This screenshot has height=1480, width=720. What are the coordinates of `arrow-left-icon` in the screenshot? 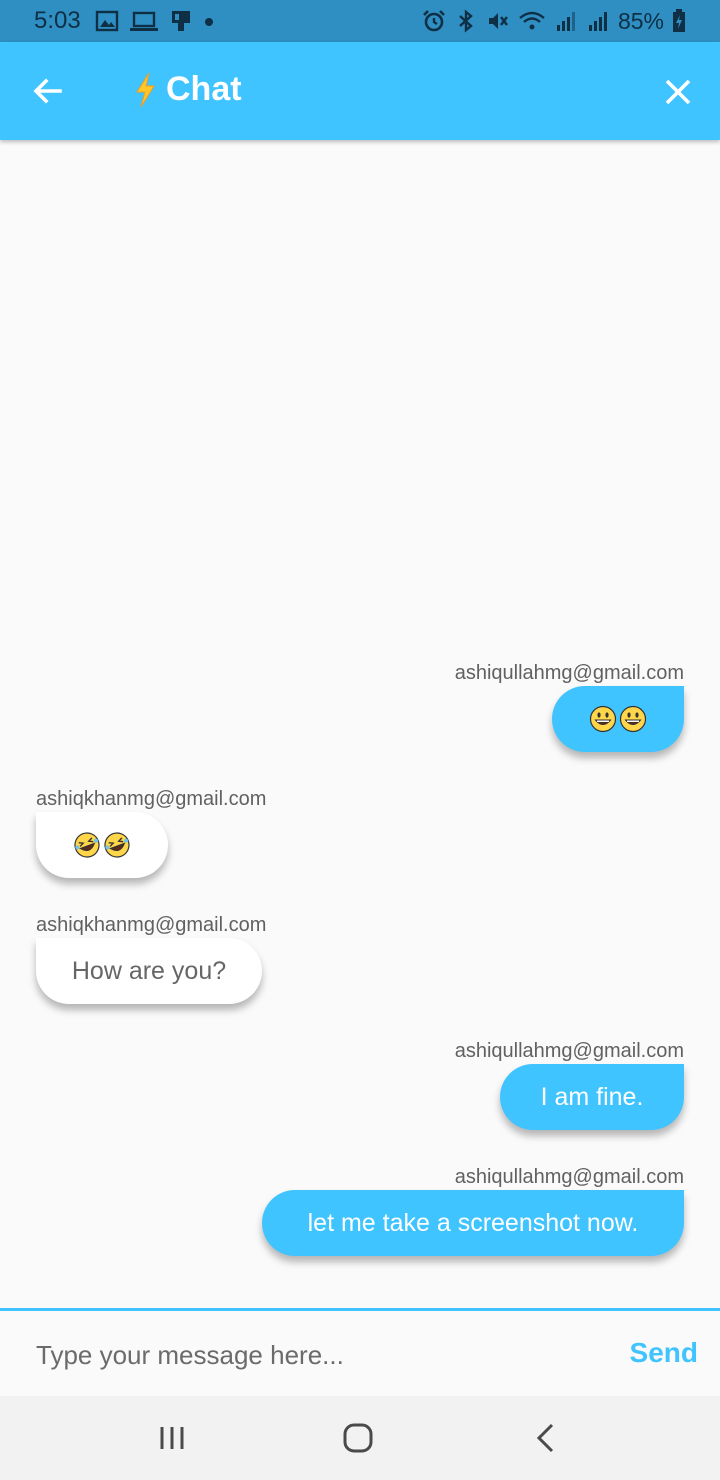 It's located at (48, 91).